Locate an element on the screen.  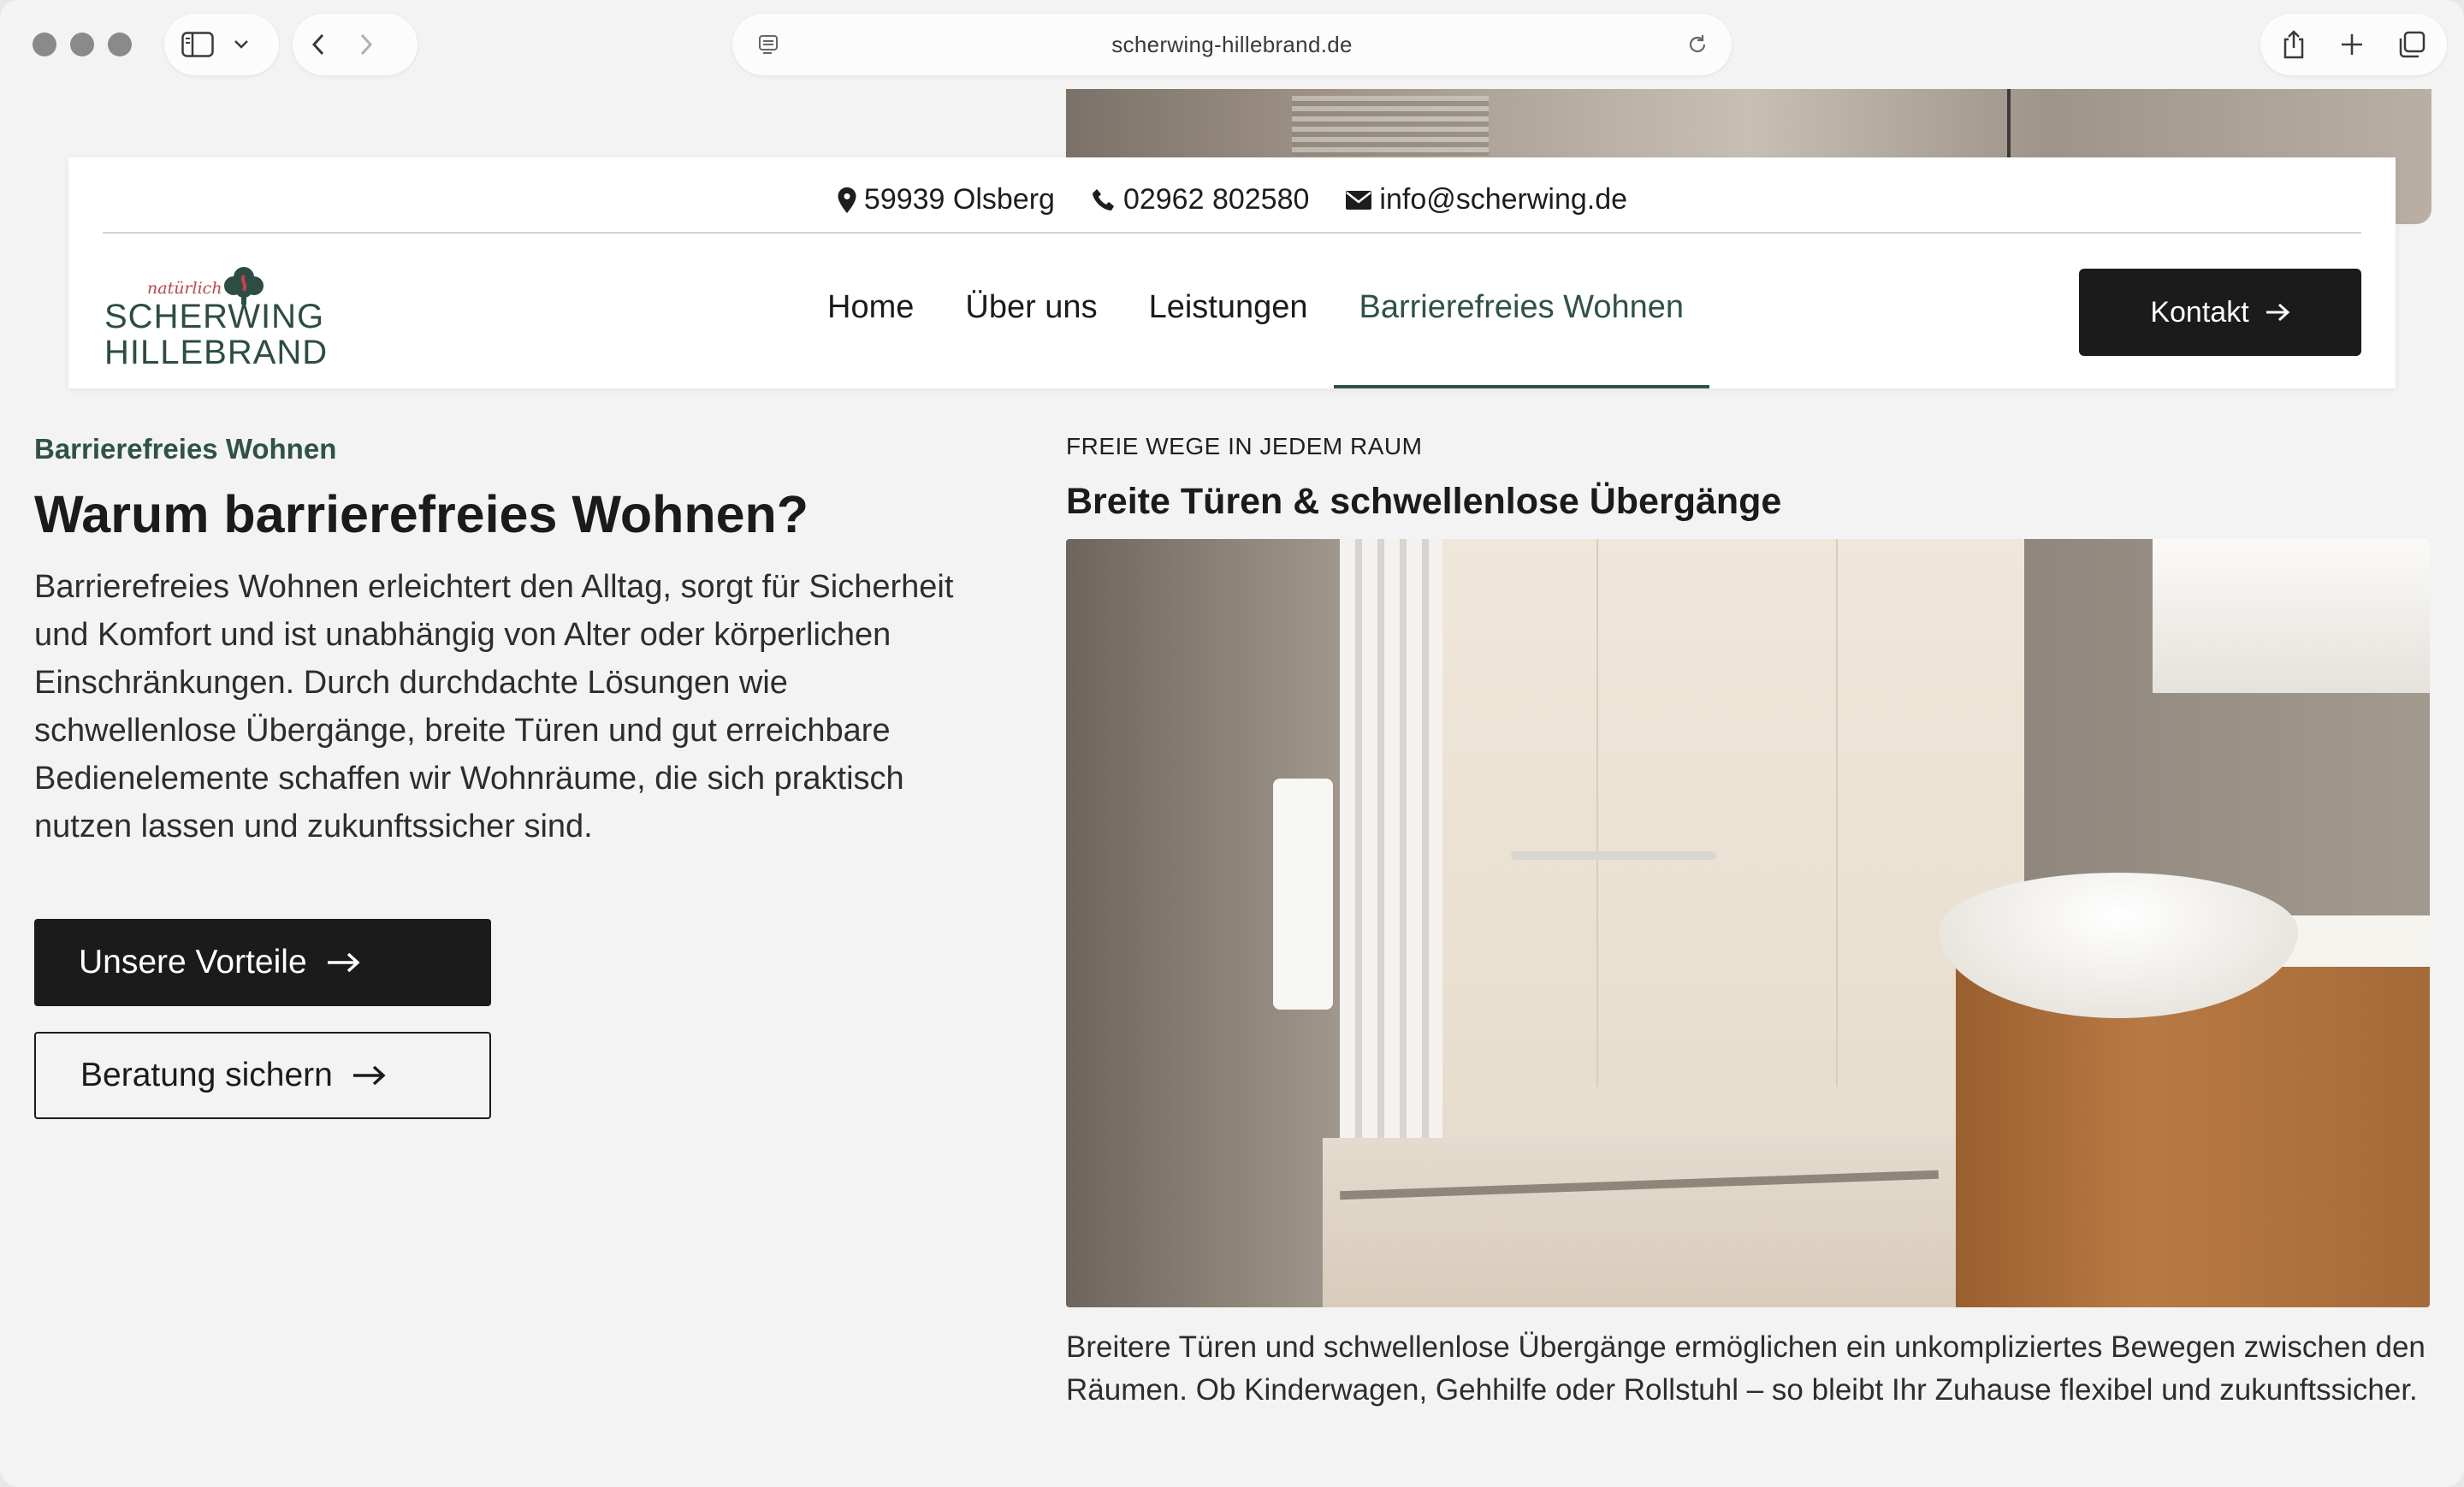
tab-overview-icon is located at coordinates (2411, 44).